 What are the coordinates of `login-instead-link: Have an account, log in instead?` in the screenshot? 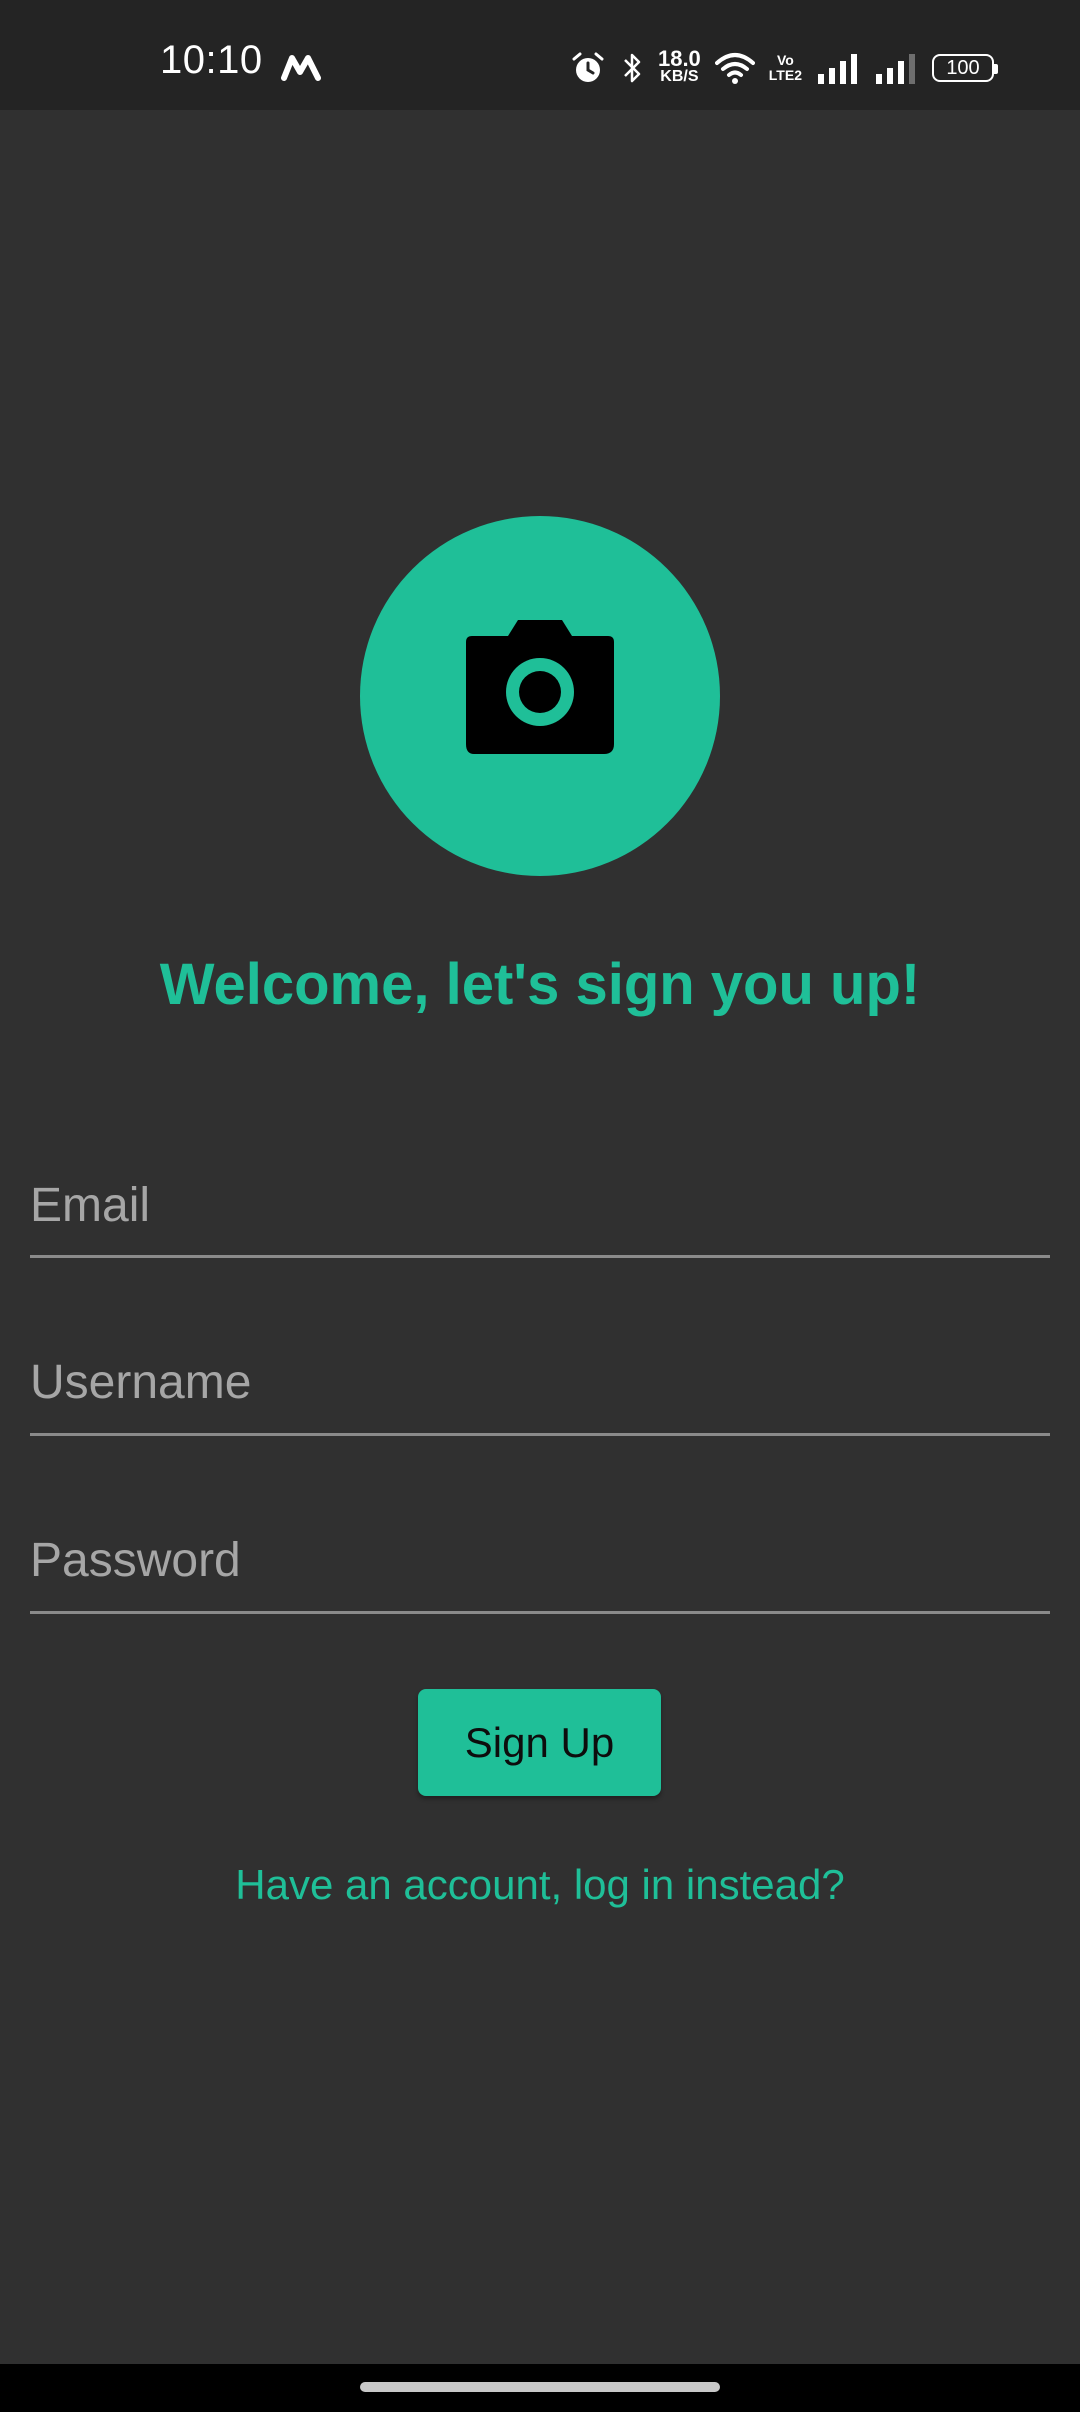 It's located at (540, 1885).